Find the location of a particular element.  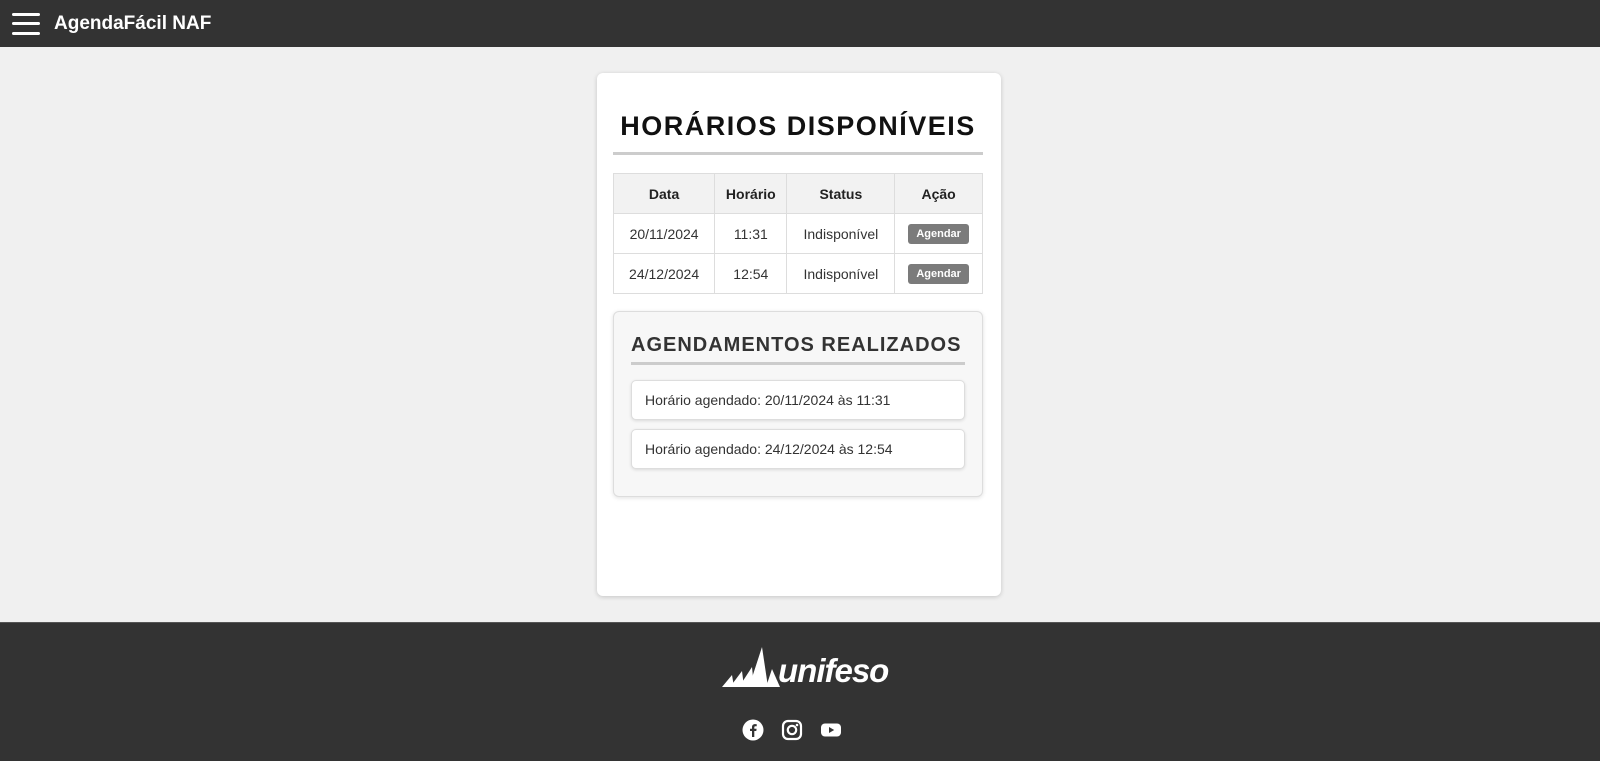

social-links is located at coordinates (792, 730).